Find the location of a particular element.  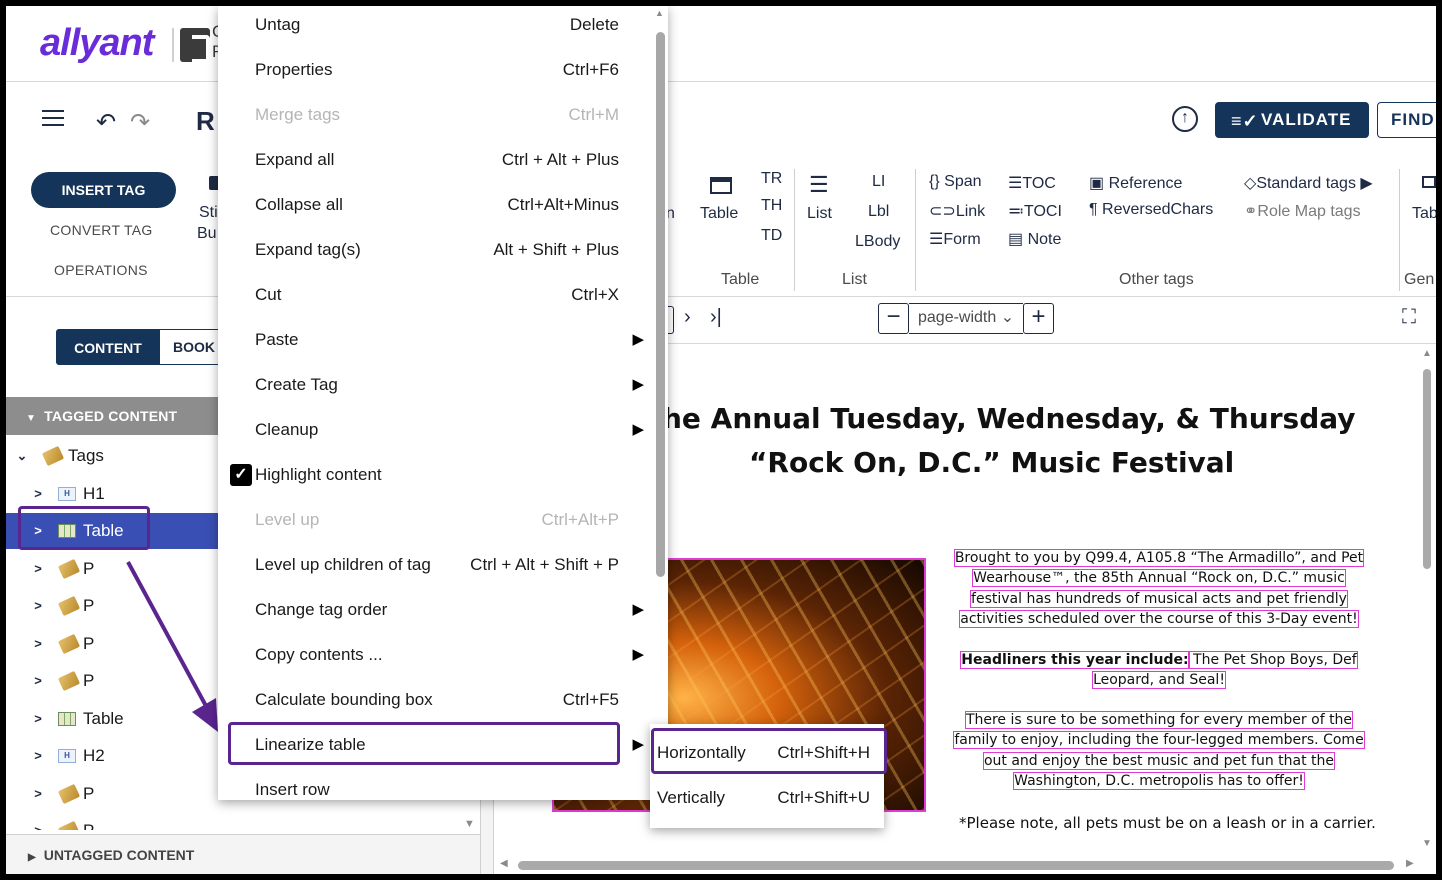

convert-tag-tab: CONVERT TAG is located at coordinates (101, 230).